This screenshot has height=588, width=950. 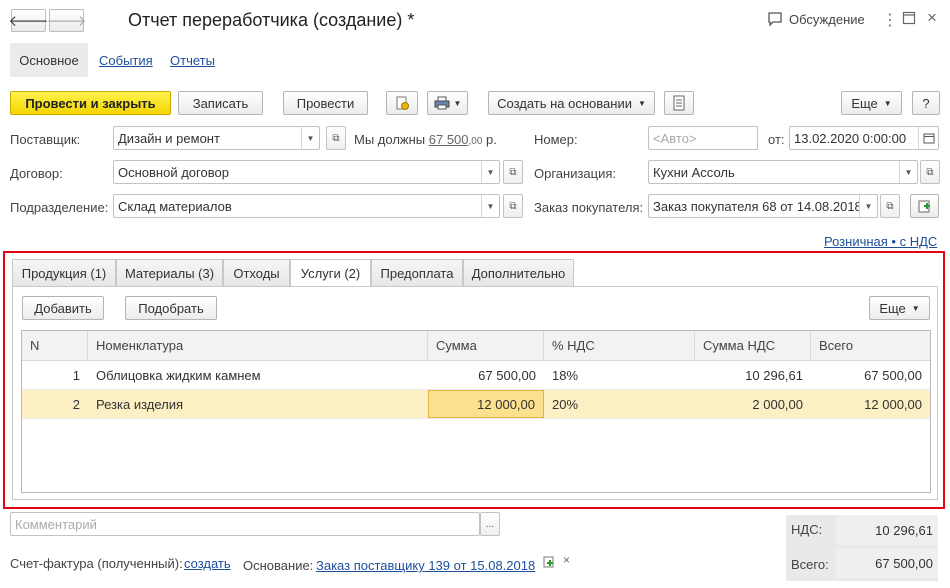 What do you see at coordinates (890, 206) in the screenshot?
I see `customer-order-open-button: ⧉` at bounding box center [890, 206].